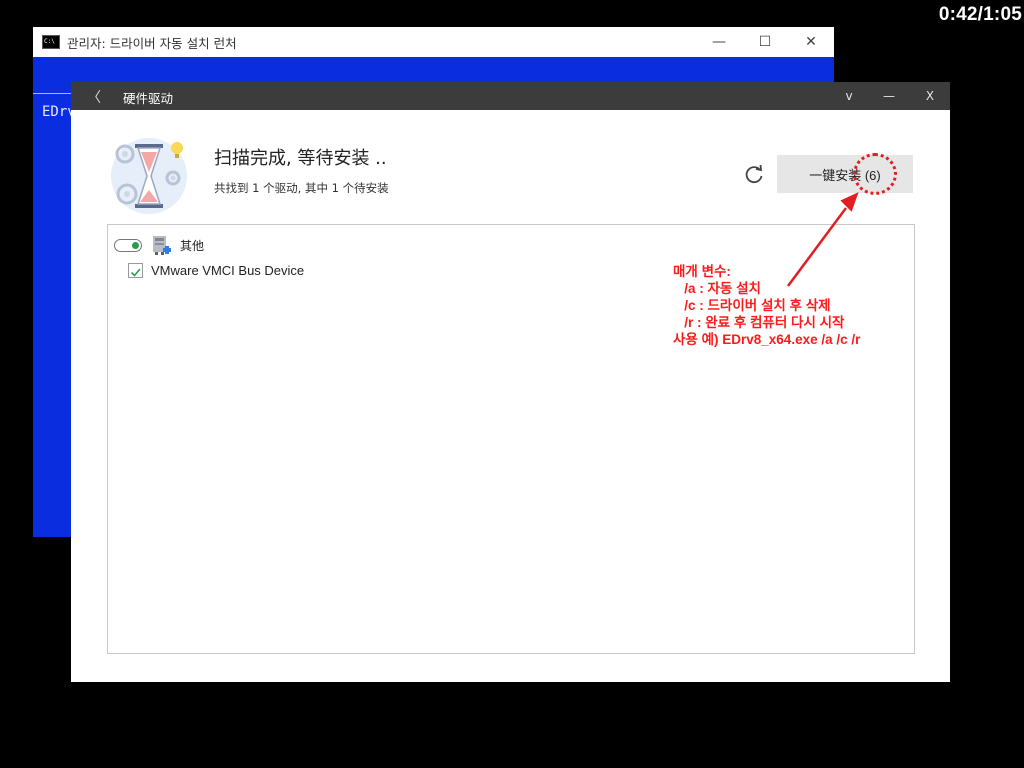 Image resolution: width=1024 pixels, height=768 pixels. I want to click on note-line: 사용 예) EDrv8_x64.exe /a /c /r, so click(767, 339).